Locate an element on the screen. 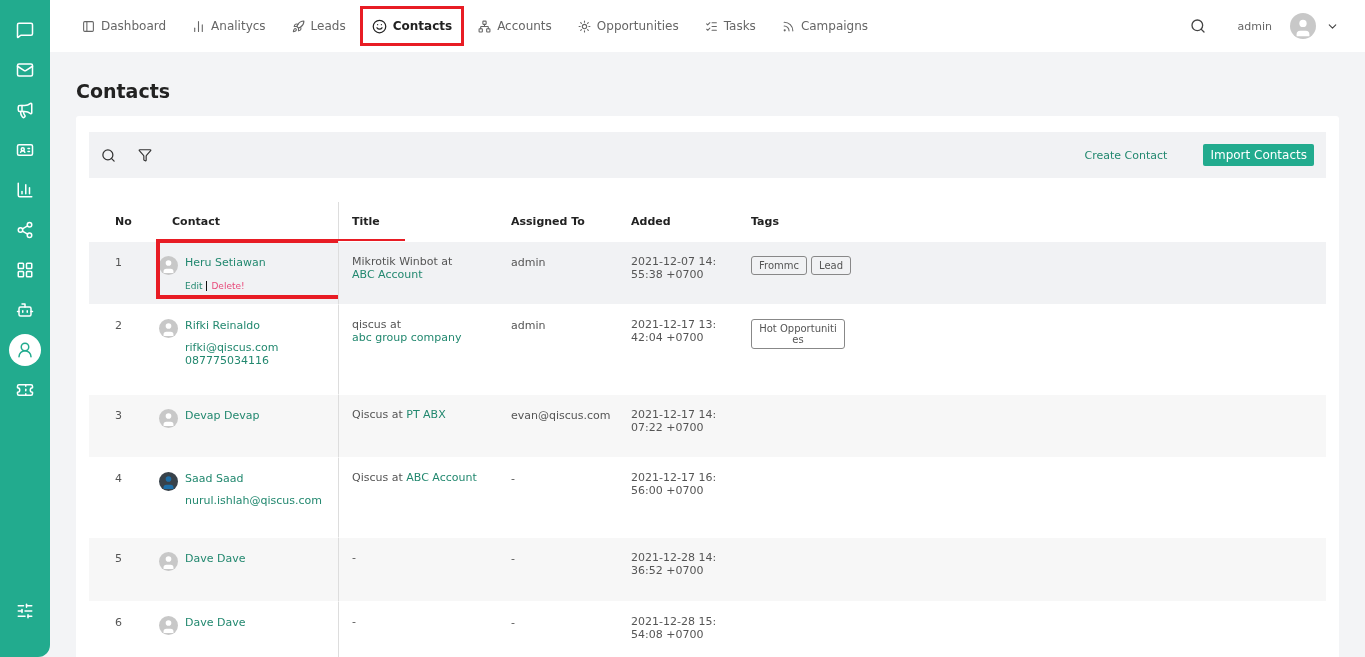 The image size is (1365, 657). column-header: Contact is located at coordinates (196, 222).